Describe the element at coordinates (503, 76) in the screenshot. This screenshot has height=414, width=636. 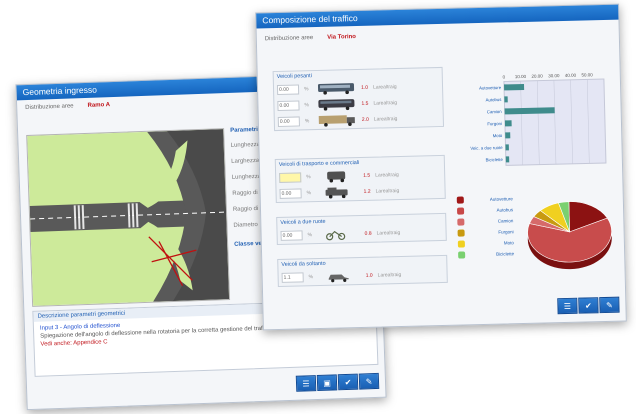
I see `x-tick-label: 0` at that location.